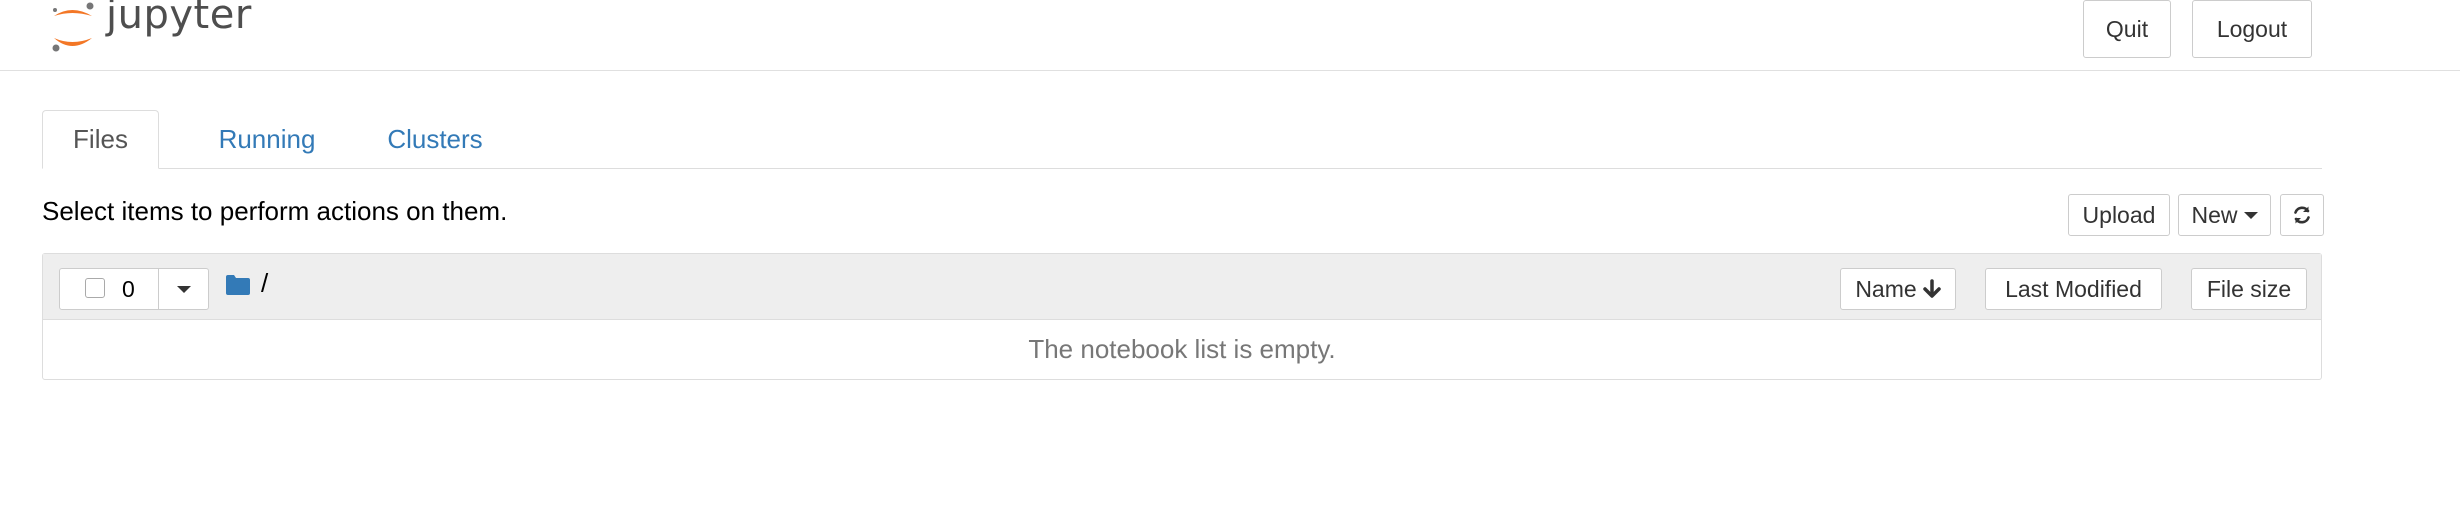 This screenshot has width=2460, height=512. Describe the element at coordinates (435, 139) in the screenshot. I see `tab-clusters: Clusters` at that location.